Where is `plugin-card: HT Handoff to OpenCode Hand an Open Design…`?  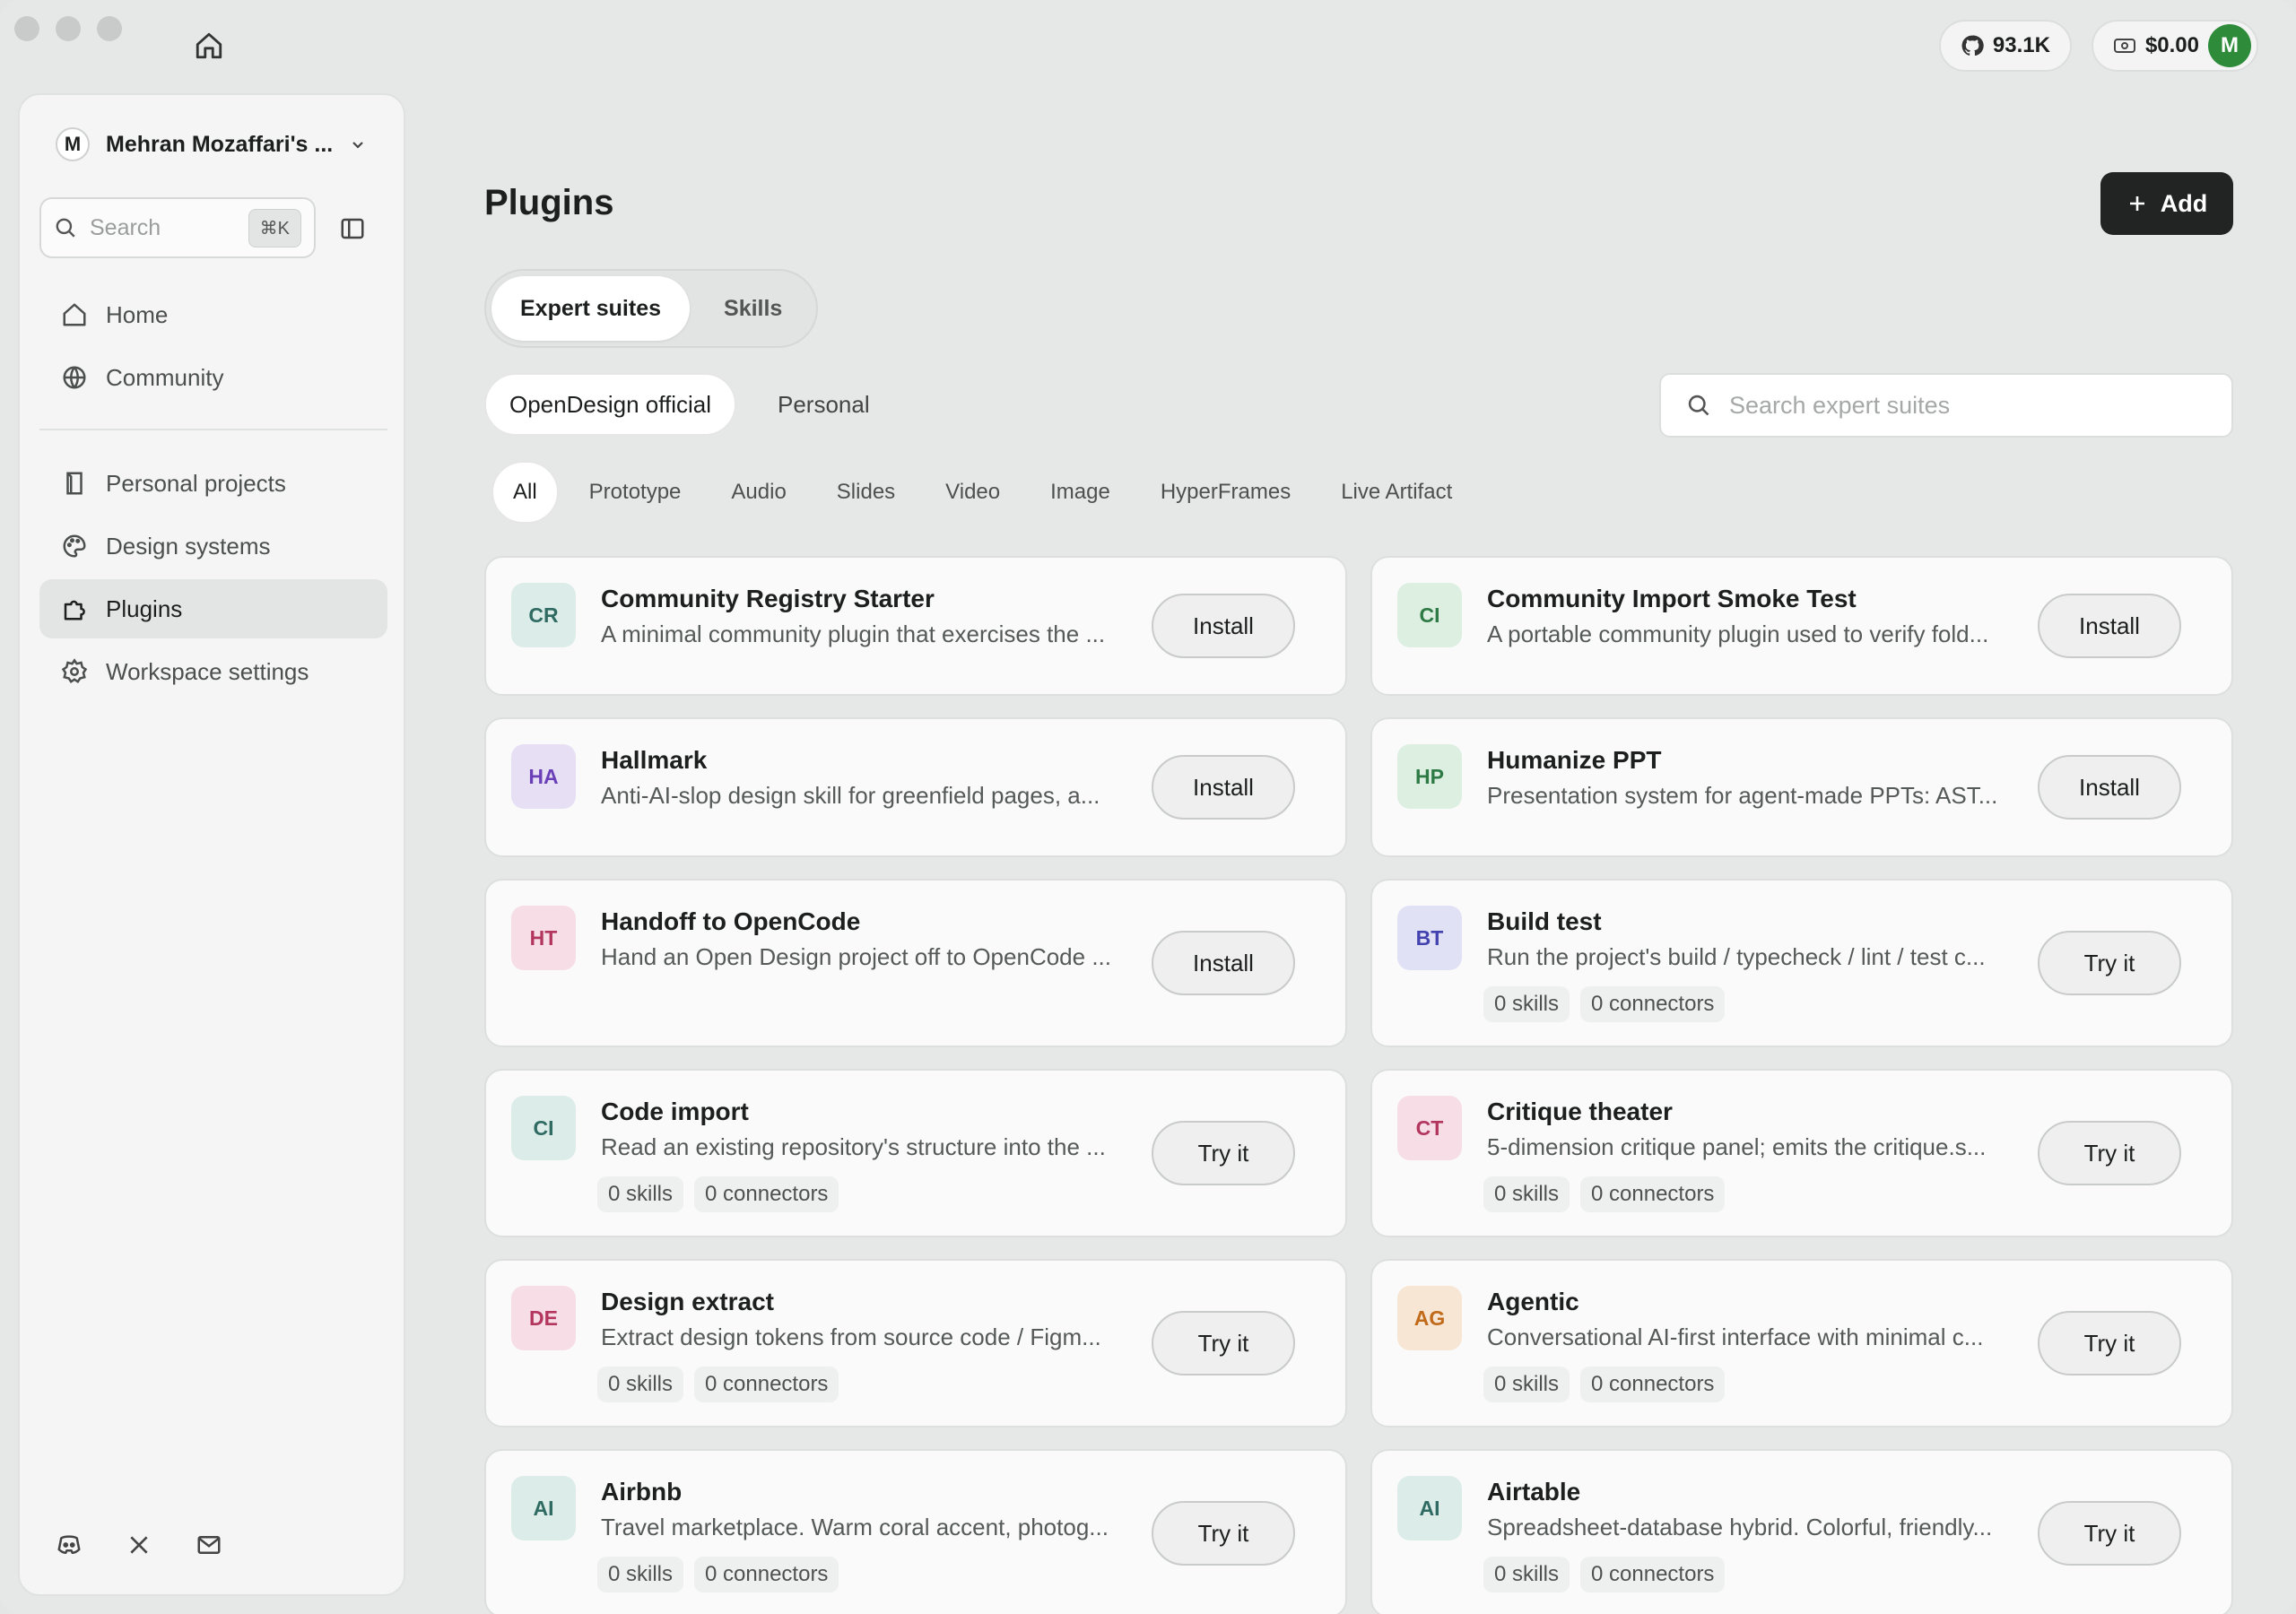 plugin-card: HT Handoff to OpenCode Hand an Open Design… is located at coordinates (915, 963).